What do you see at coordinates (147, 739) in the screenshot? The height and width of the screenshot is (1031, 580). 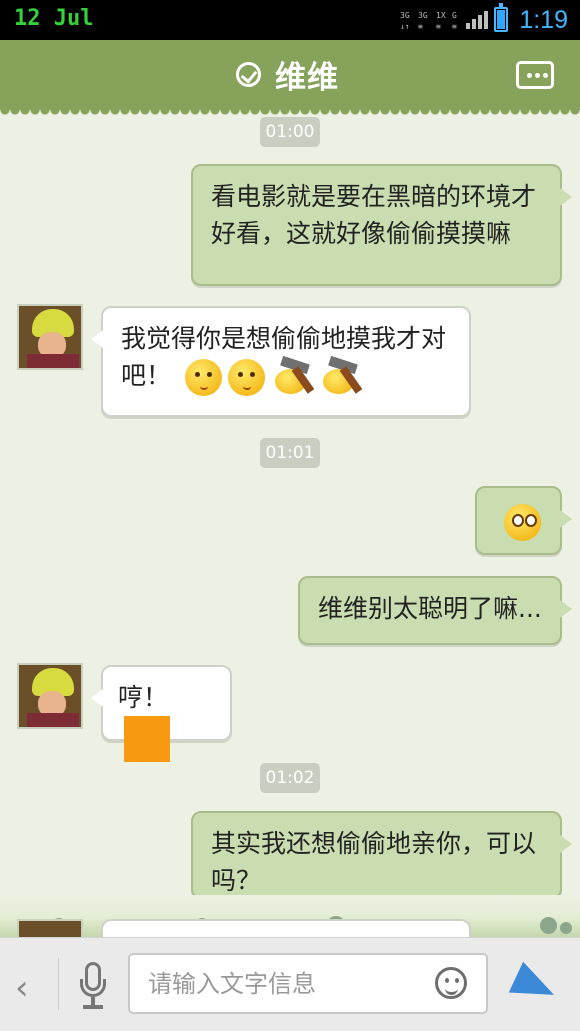 I see `orange-square-icon` at bounding box center [147, 739].